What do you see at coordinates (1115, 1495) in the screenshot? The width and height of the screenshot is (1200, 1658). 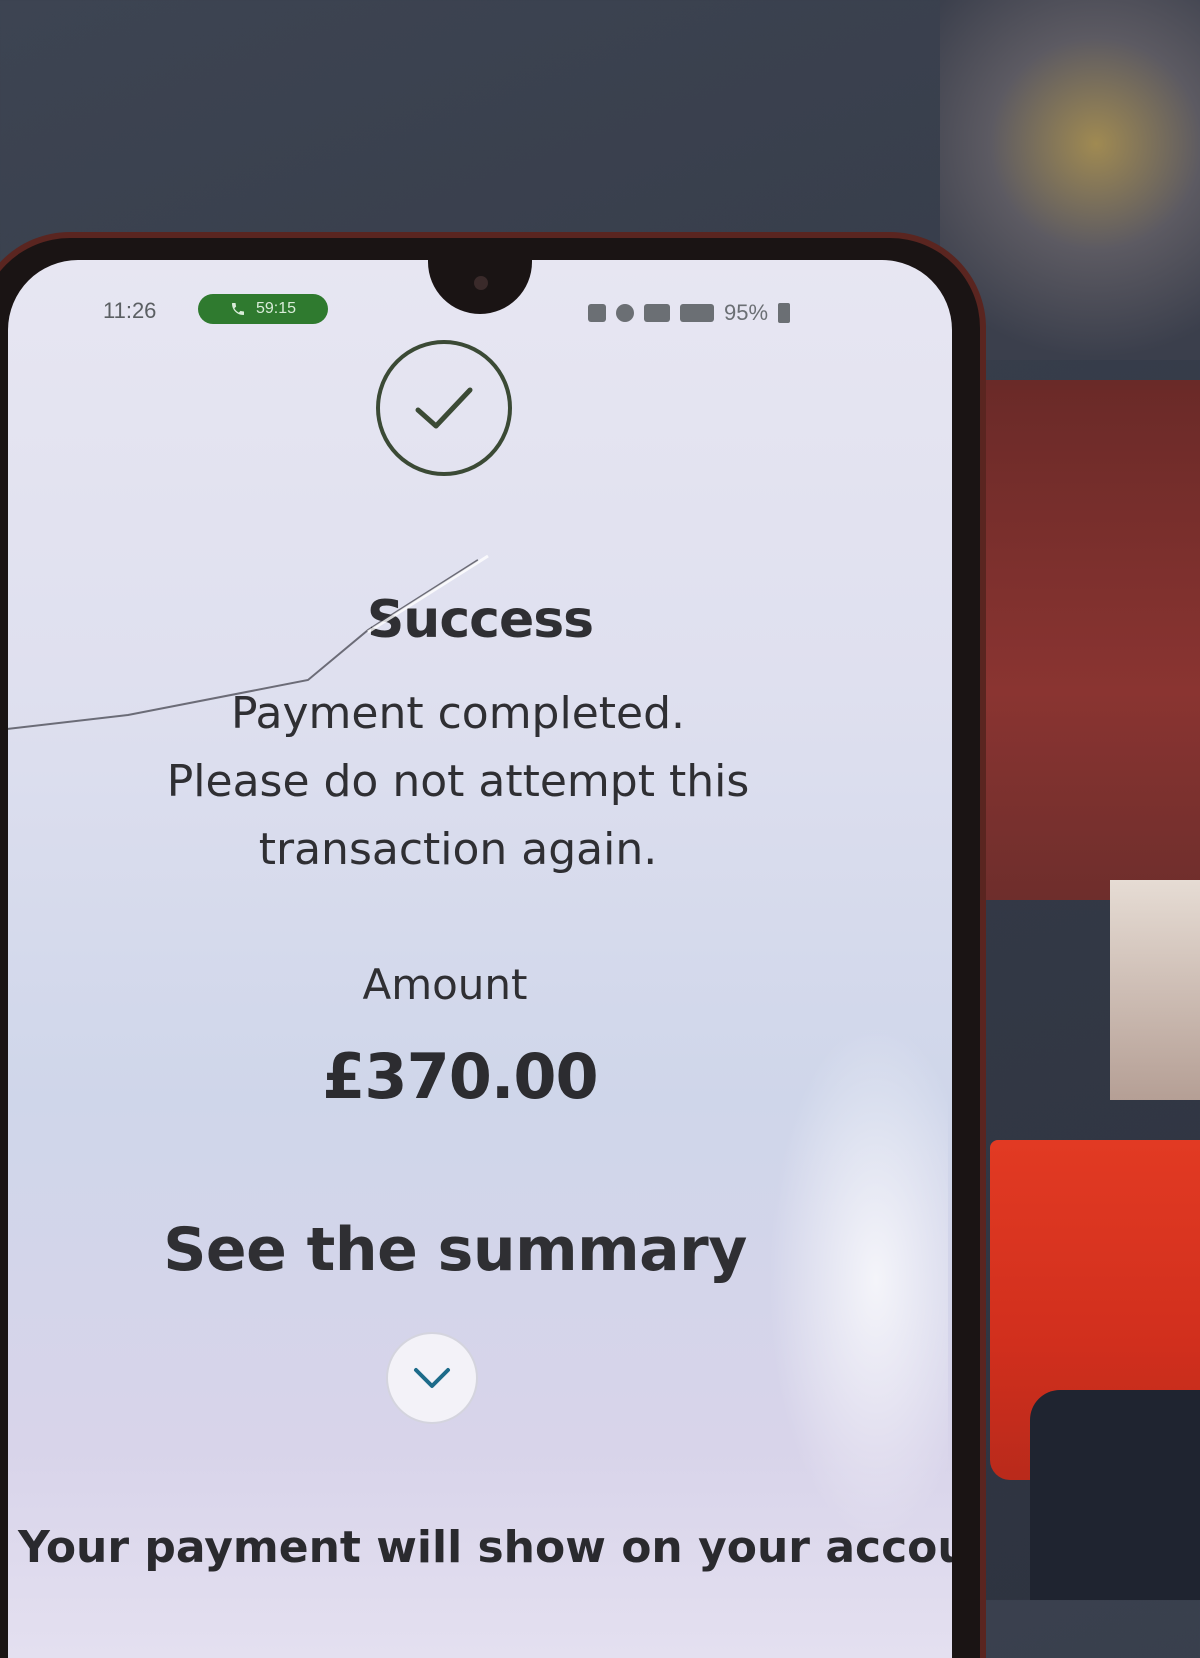 I see `background-dark-object` at bounding box center [1115, 1495].